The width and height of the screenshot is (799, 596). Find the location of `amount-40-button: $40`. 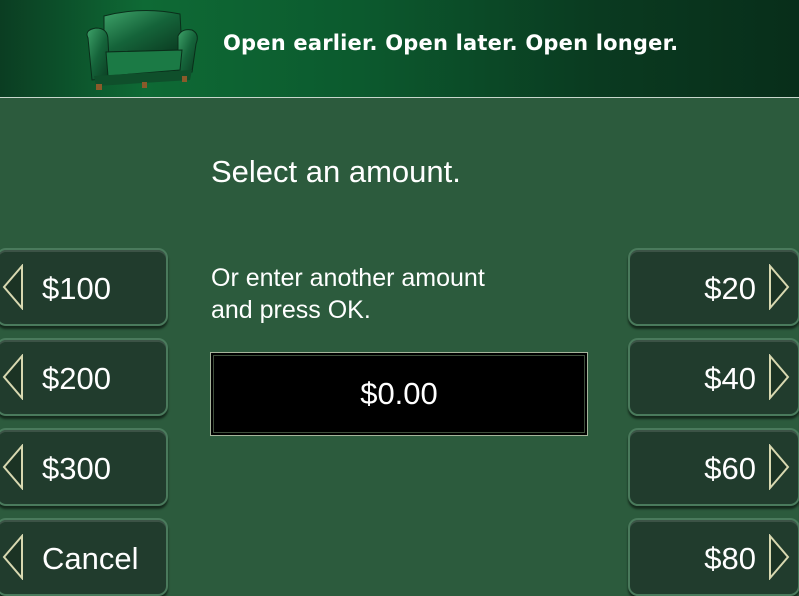

amount-40-button: $40 is located at coordinates (713, 377).